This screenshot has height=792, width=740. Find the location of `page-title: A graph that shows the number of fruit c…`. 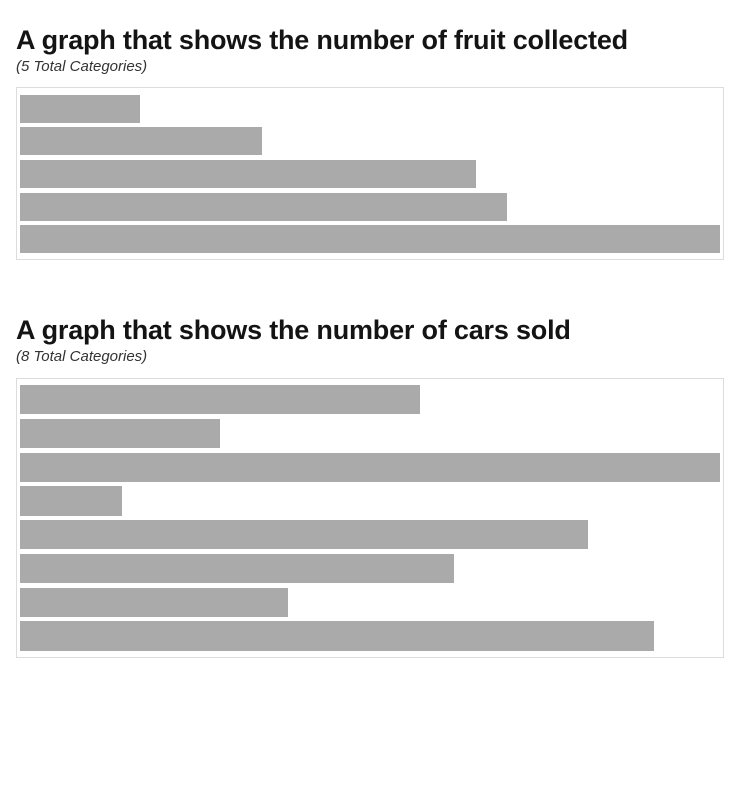

page-title: A graph that shows the number of fruit c… is located at coordinates (322, 40).